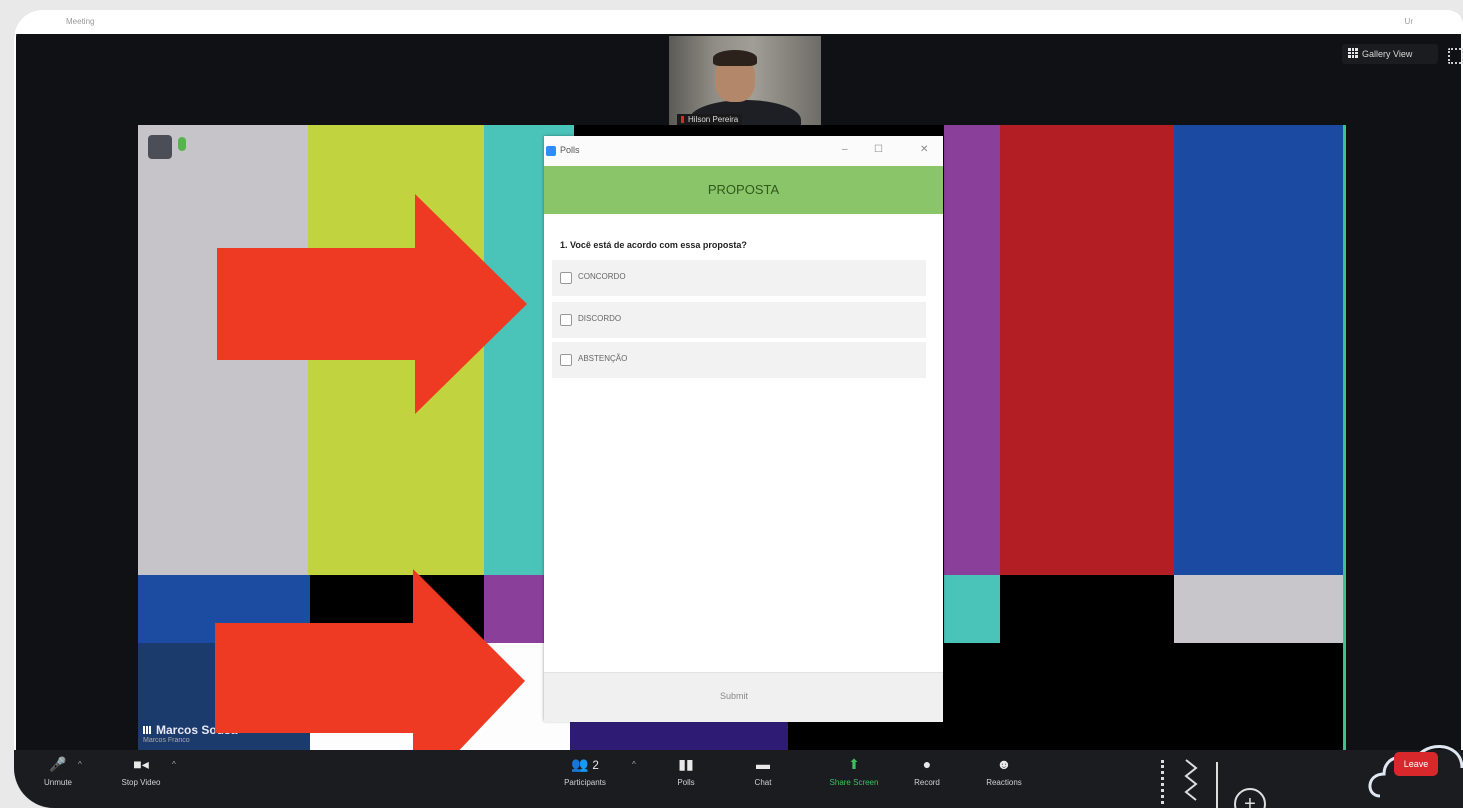 The image size is (1463, 808). What do you see at coordinates (1004, 764) in the screenshot?
I see `reaction-emoji-icon: ☻` at bounding box center [1004, 764].